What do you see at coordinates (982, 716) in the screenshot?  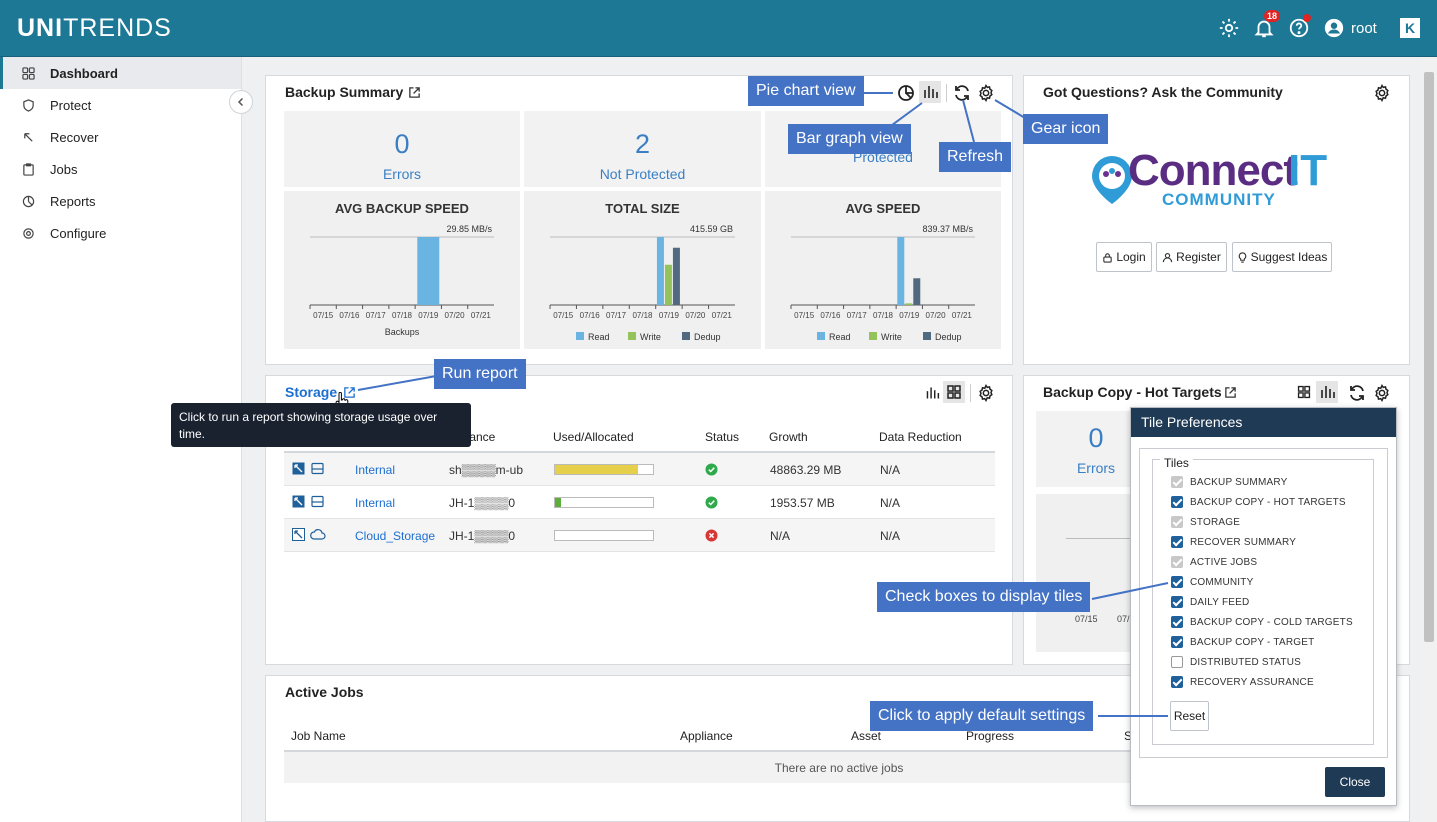 I see `callout-default-settings: Click to apply default settings` at bounding box center [982, 716].